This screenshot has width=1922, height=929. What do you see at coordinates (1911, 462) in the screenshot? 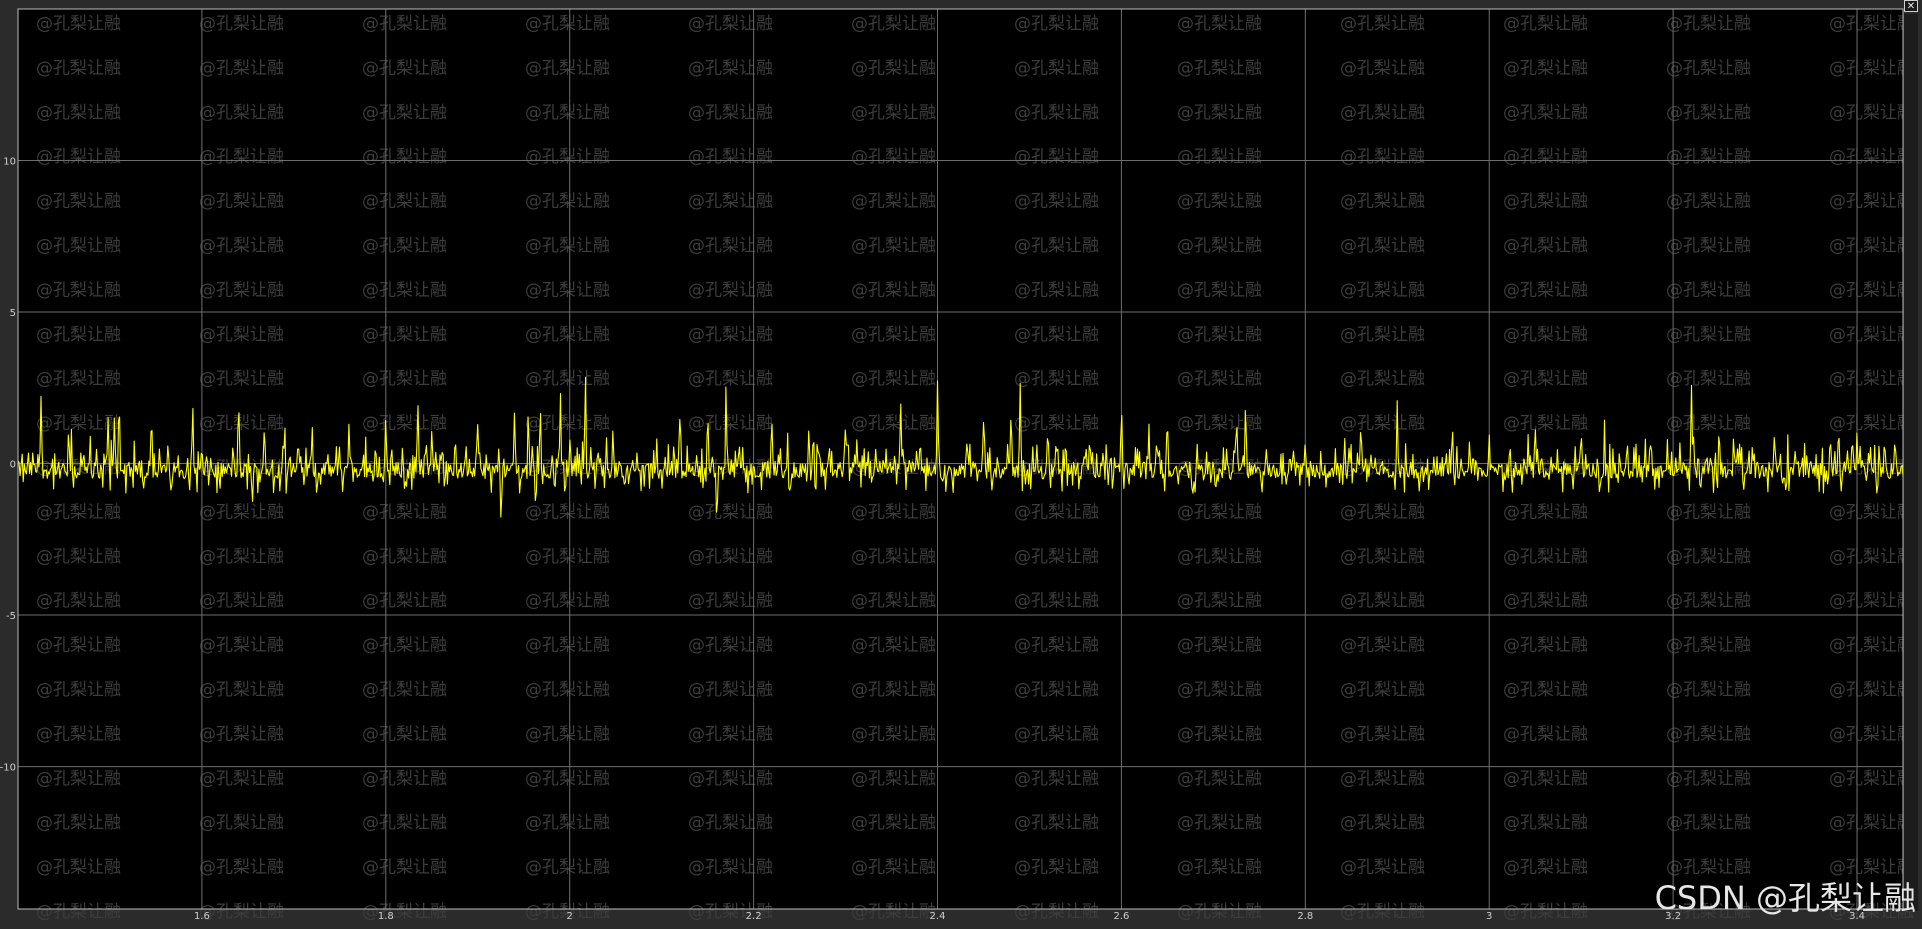
I see `vertical-scrollbar` at bounding box center [1911, 462].